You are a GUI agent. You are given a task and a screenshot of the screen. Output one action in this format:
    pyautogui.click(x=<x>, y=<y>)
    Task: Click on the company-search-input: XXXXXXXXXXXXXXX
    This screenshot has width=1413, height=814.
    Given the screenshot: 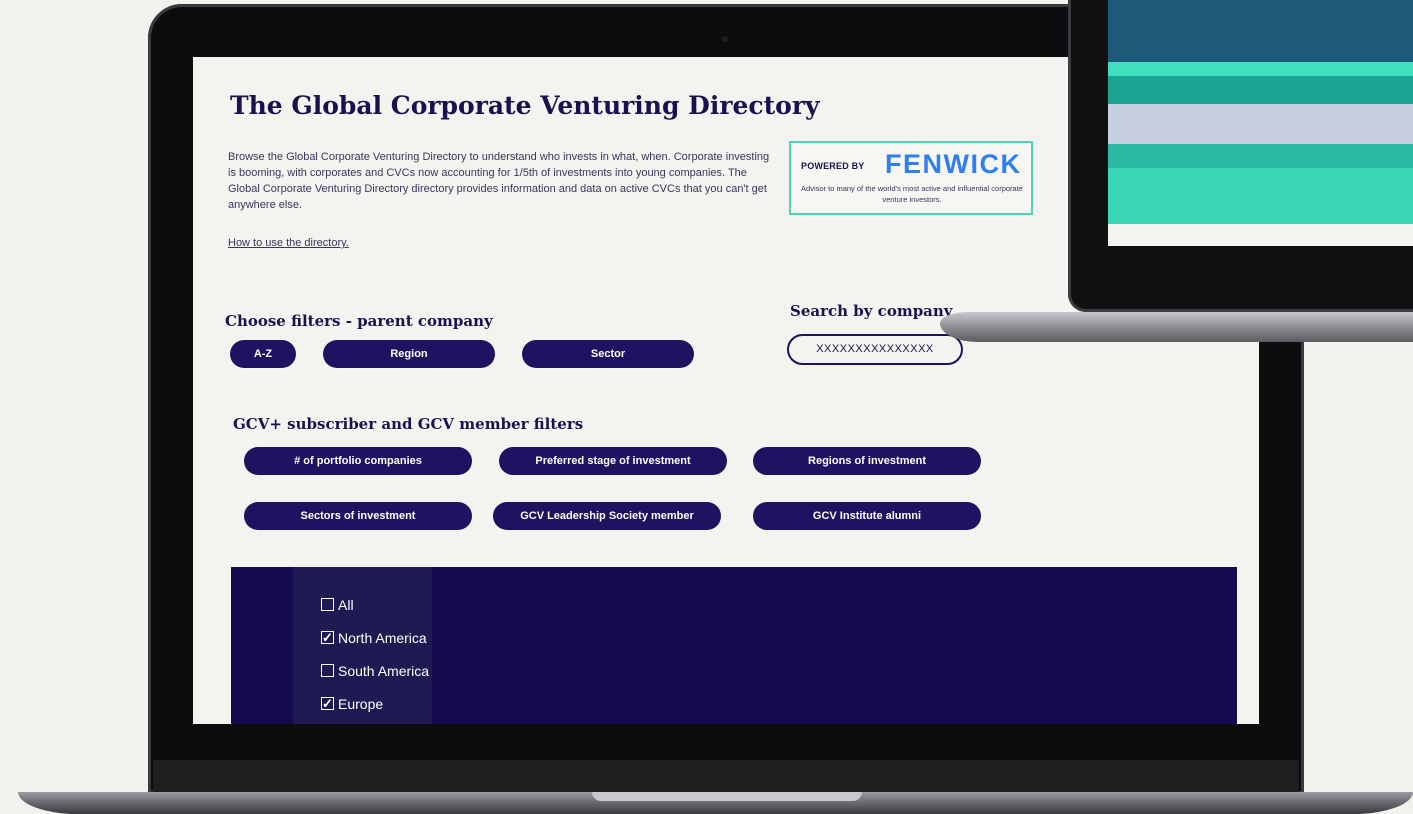 What is the action you would take?
    pyautogui.click(x=875, y=349)
    